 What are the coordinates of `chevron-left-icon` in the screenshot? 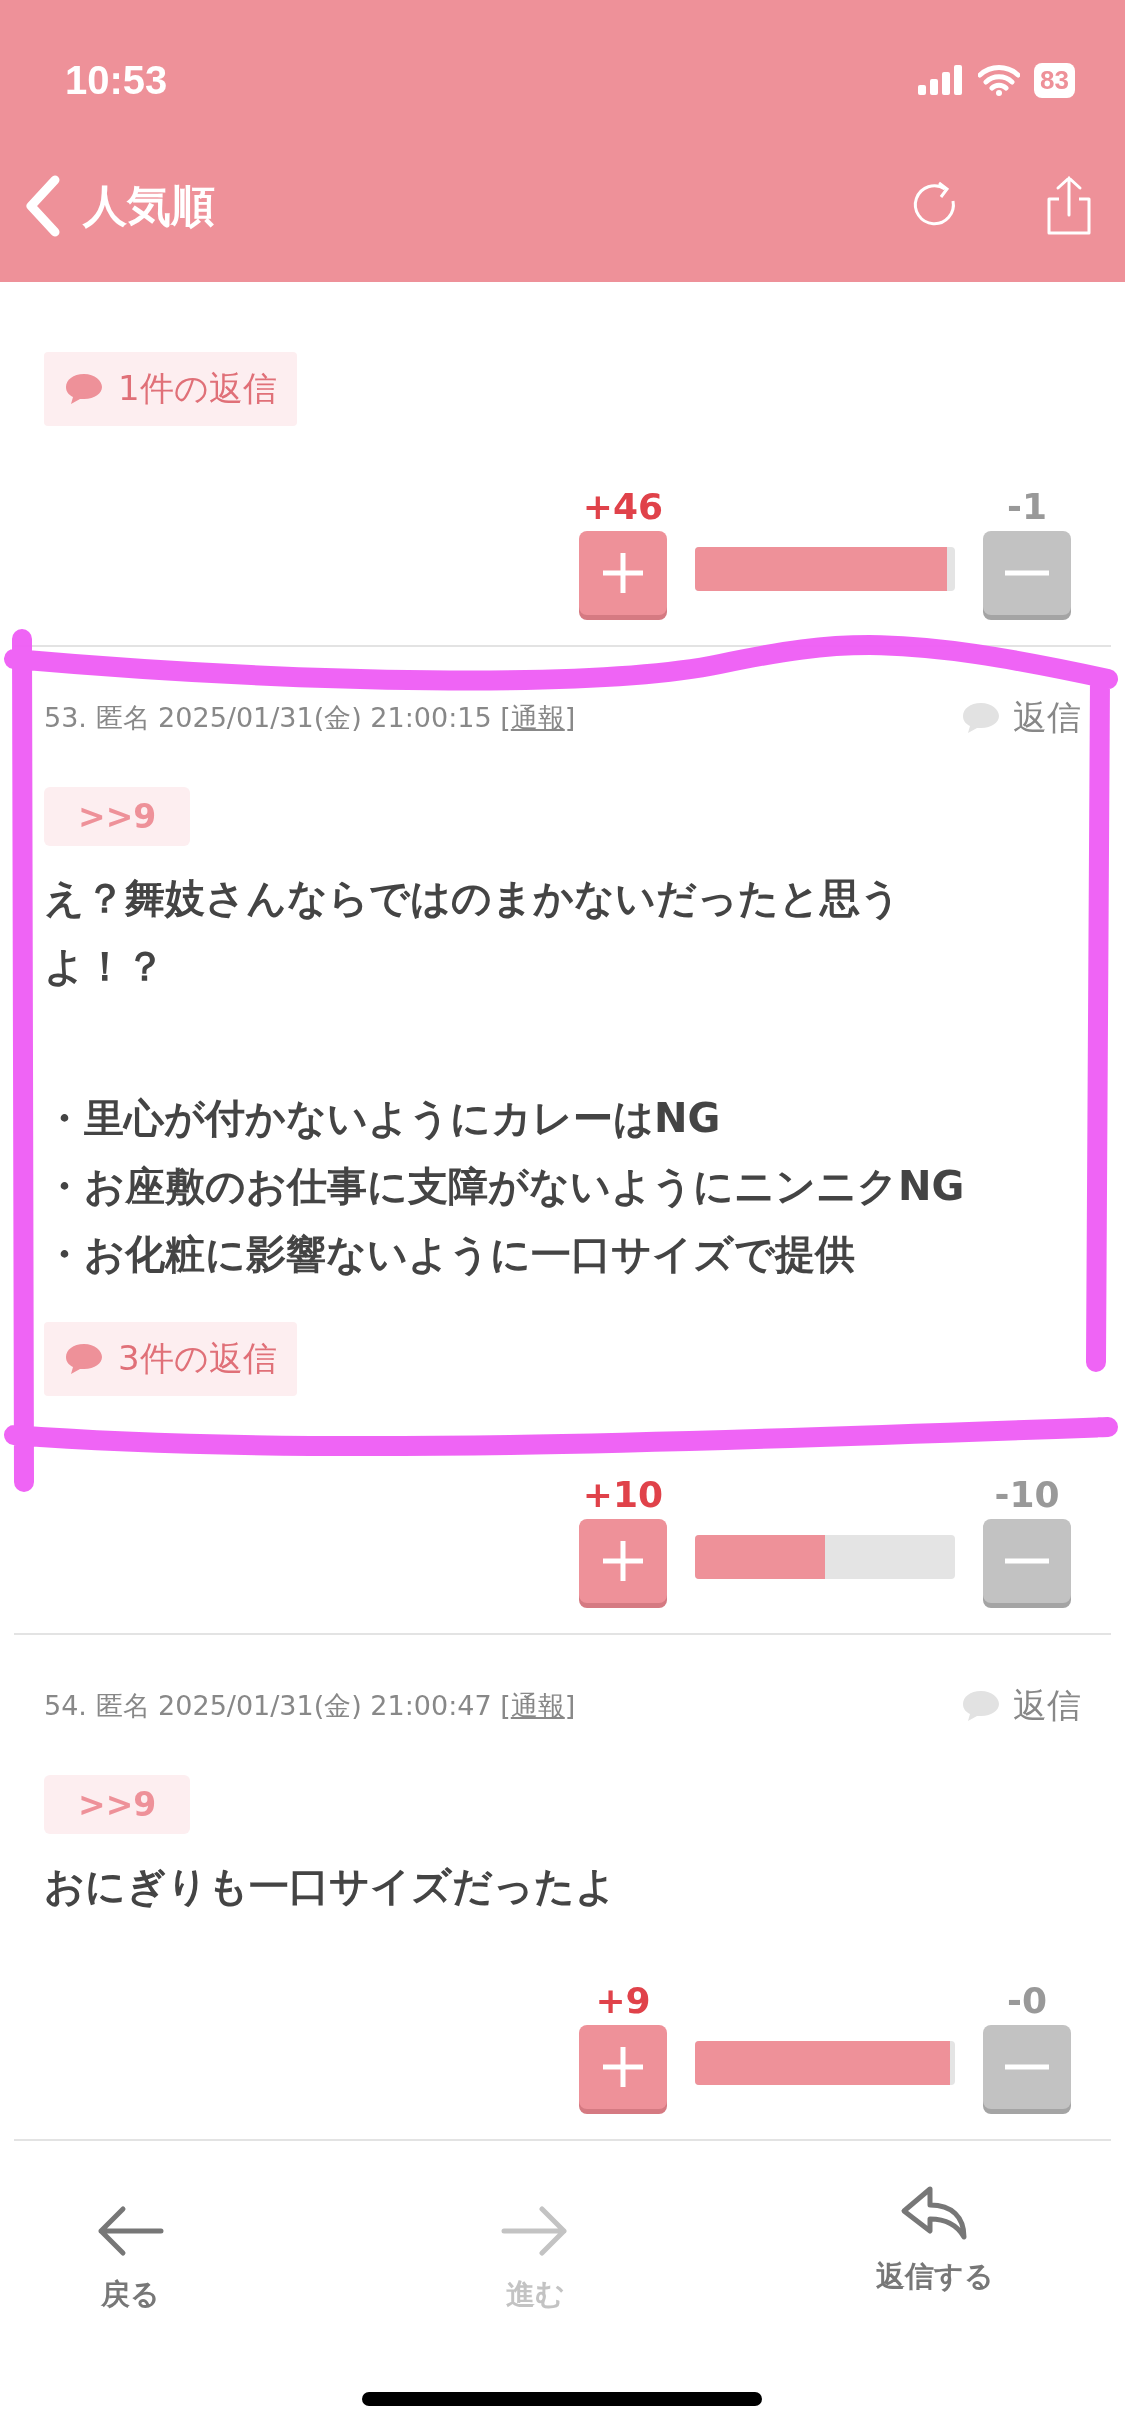 It's located at (43, 206).